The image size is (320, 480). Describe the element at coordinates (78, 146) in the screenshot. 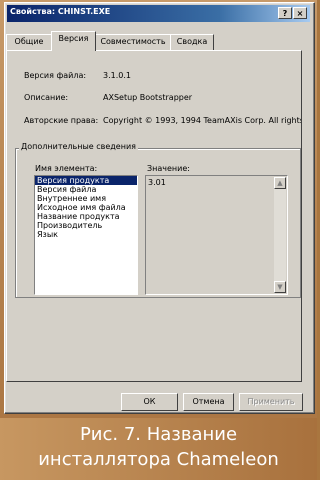

I see `group-title: Дополнительные сведения` at that location.